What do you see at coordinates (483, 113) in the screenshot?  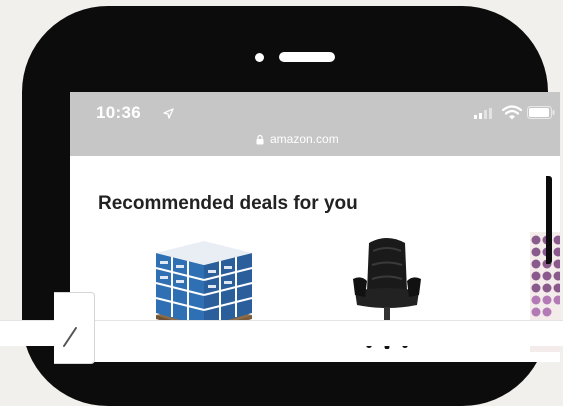 I see `cellular-signal-icon` at bounding box center [483, 113].